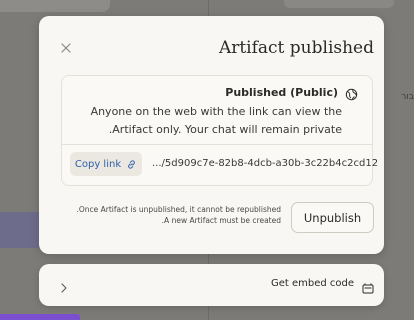 The width and height of the screenshot is (414, 320). Describe the element at coordinates (98, 164) in the screenshot. I see `copy-link-label: Copy link` at that location.